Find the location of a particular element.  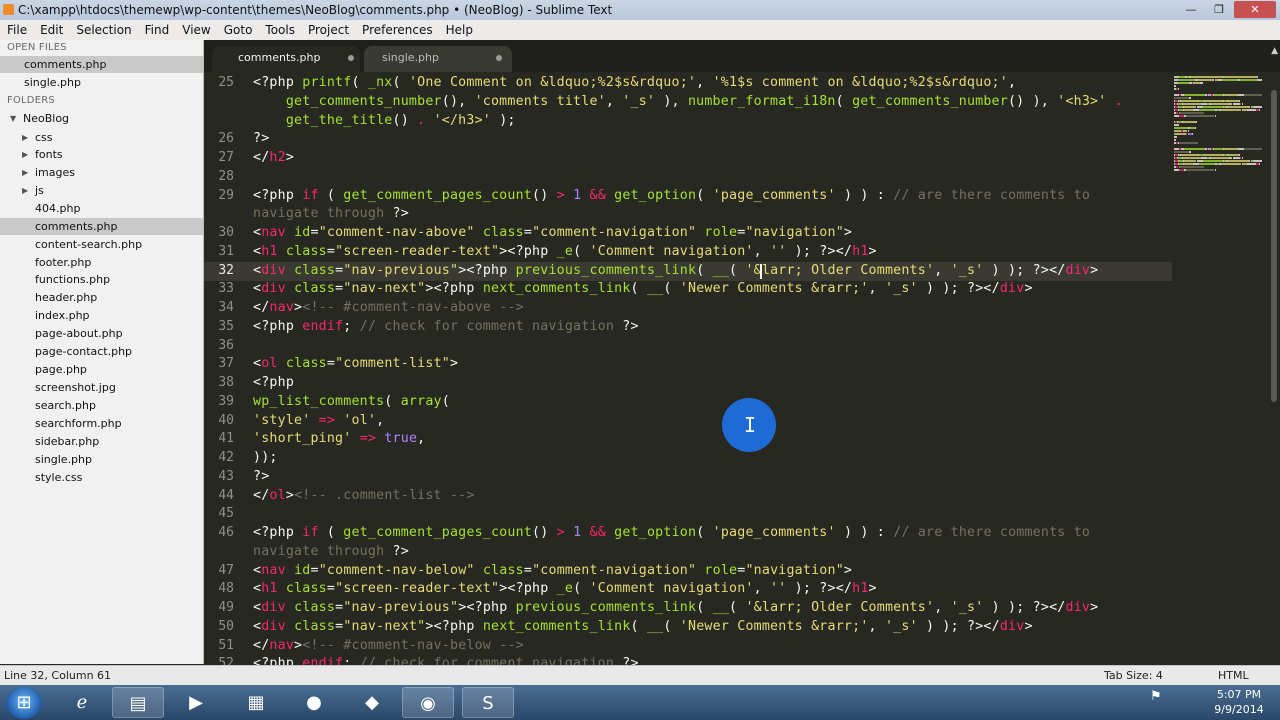

chrome-icon: ◉ is located at coordinates (428, 702).